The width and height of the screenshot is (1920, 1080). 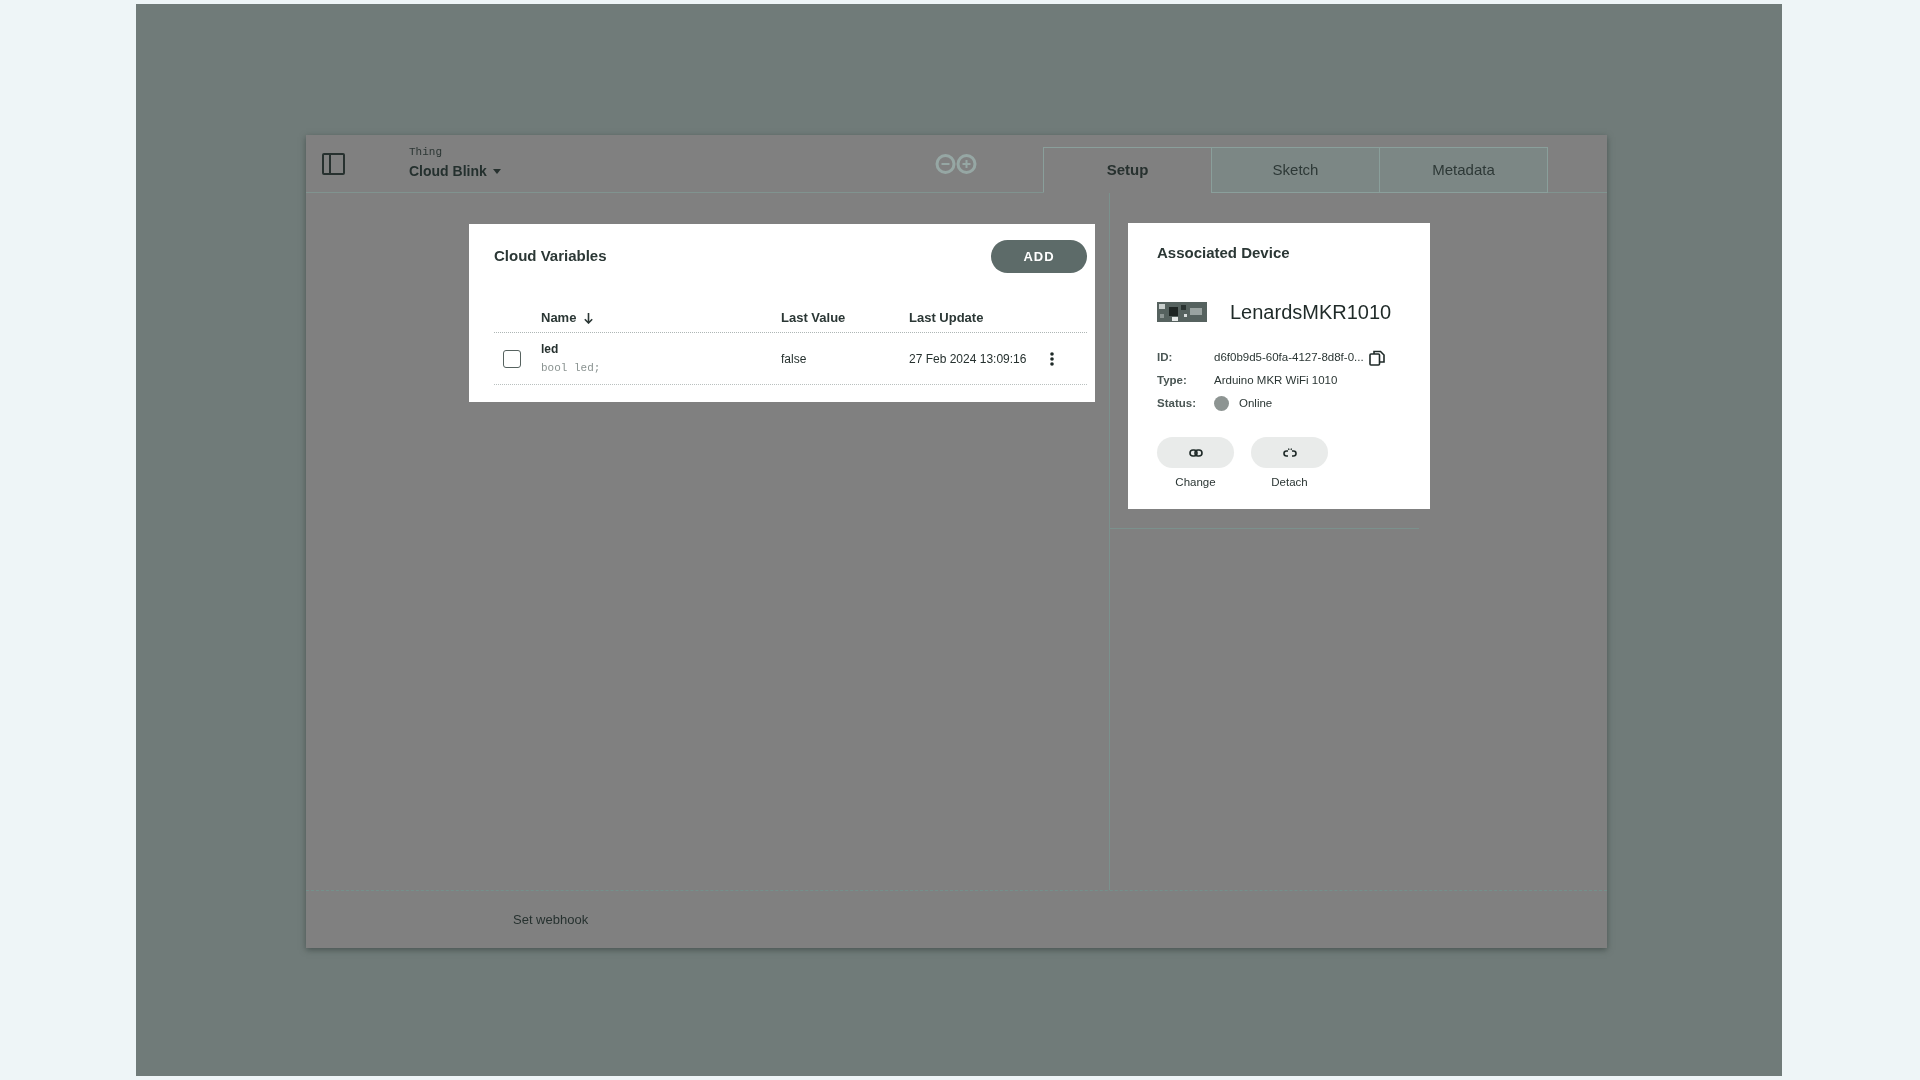 What do you see at coordinates (946, 318) in the screenshot?
I see `column-header: Last Update` at bounding box center [946, 318].